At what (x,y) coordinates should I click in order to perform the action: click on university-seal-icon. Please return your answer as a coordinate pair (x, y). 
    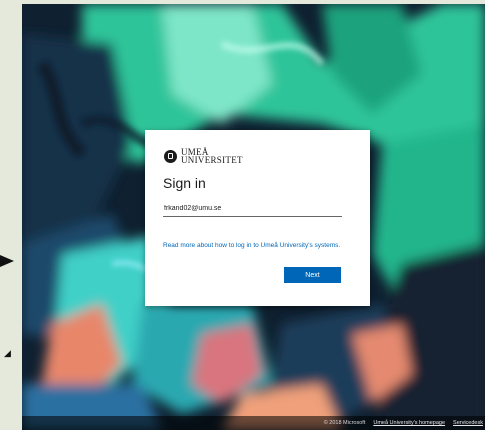
    Looking at the image, I should click on (170, 156).